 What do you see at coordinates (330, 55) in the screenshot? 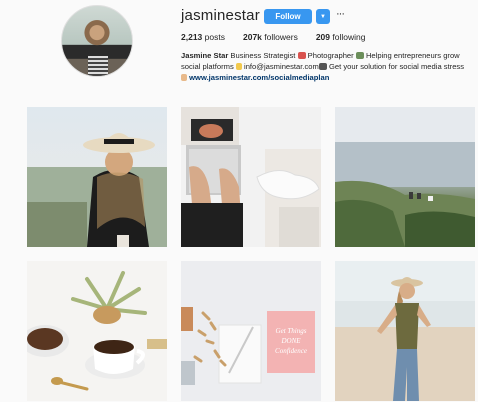
I see `bio-text-2: Photographer` at bounding box center [330, 55].